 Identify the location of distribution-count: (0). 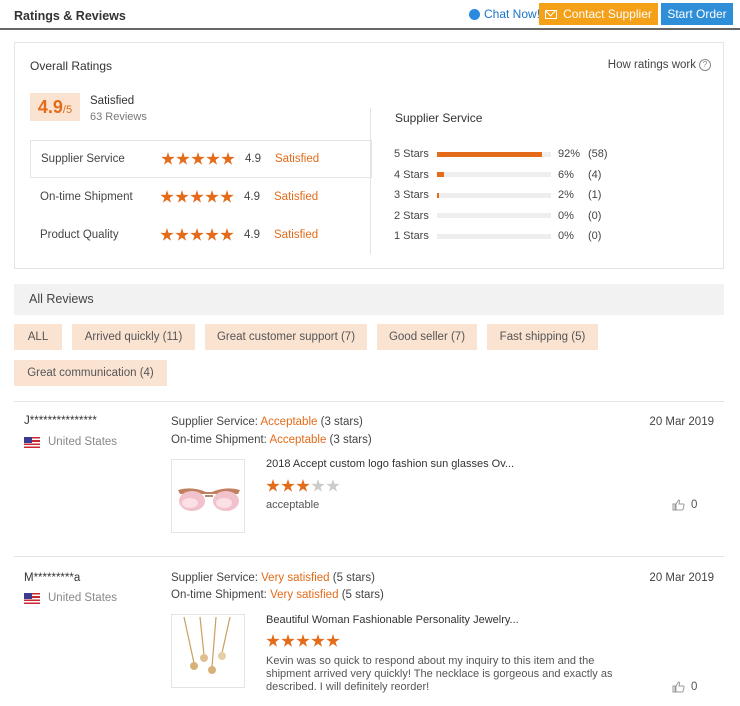
(595, 215).